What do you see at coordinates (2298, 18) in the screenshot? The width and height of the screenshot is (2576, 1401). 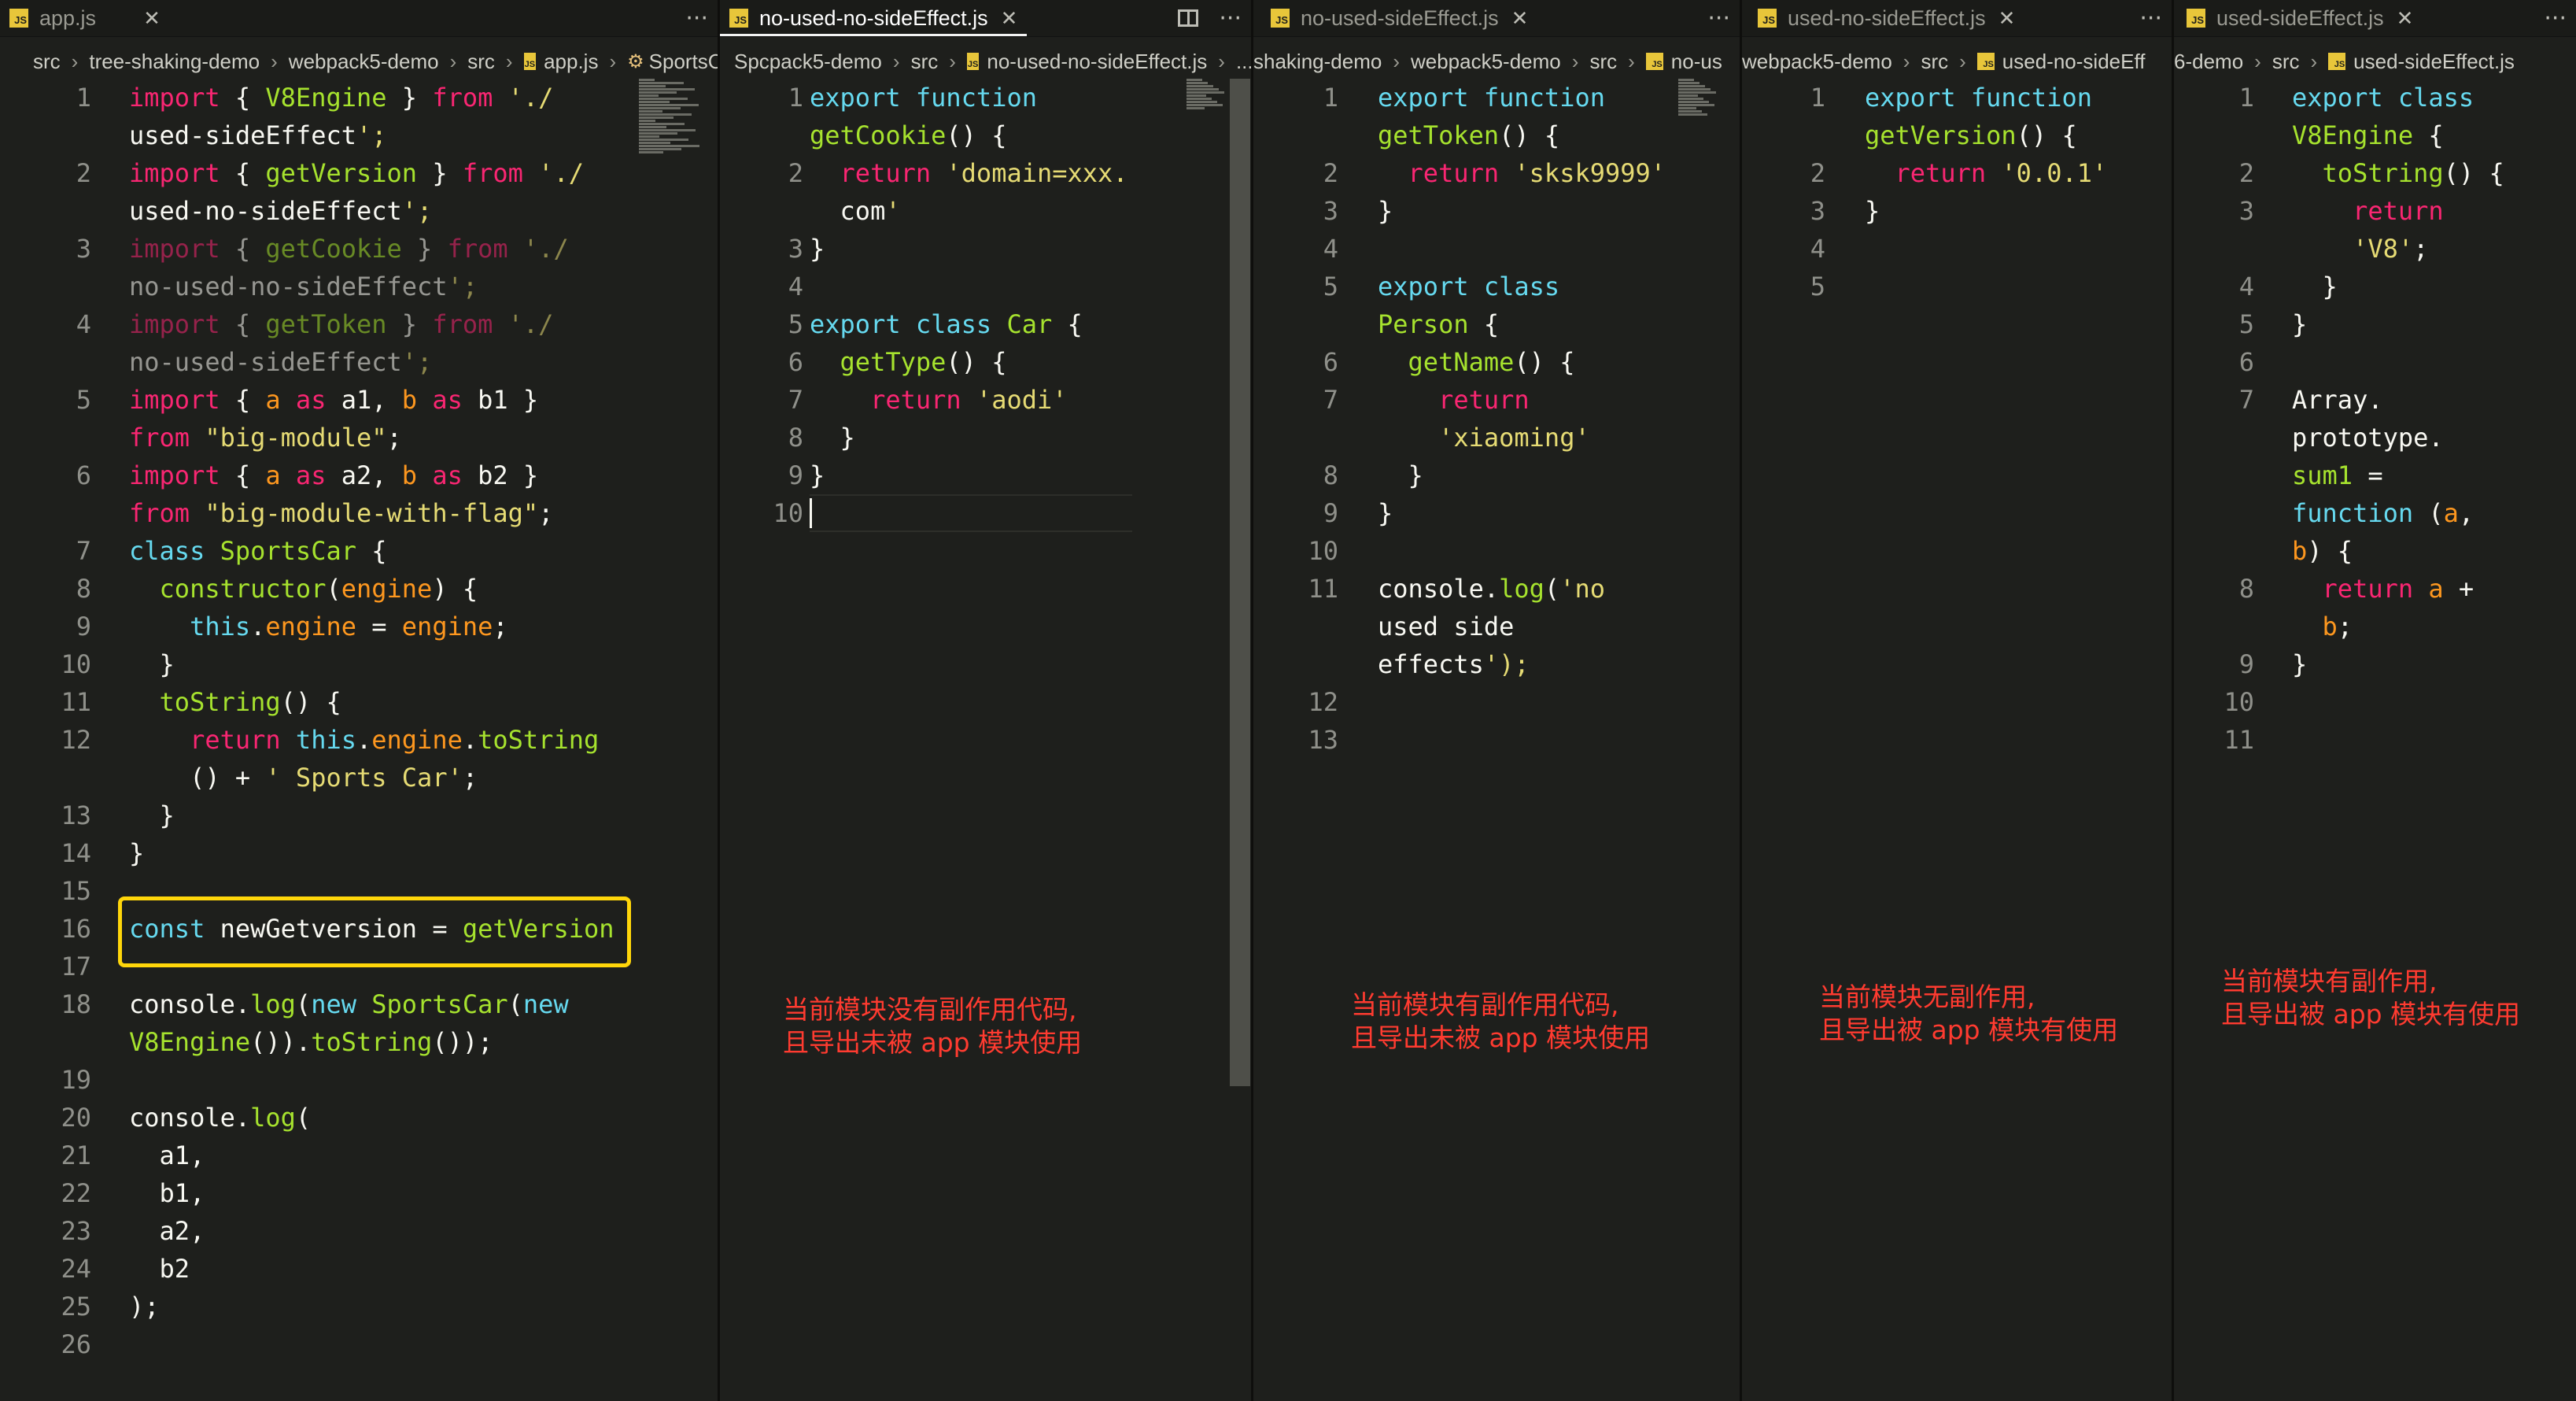 I see `tab-used-sideeffect-js: JS used-sideEffect.js ✕` at bounding box center [2298, 18].